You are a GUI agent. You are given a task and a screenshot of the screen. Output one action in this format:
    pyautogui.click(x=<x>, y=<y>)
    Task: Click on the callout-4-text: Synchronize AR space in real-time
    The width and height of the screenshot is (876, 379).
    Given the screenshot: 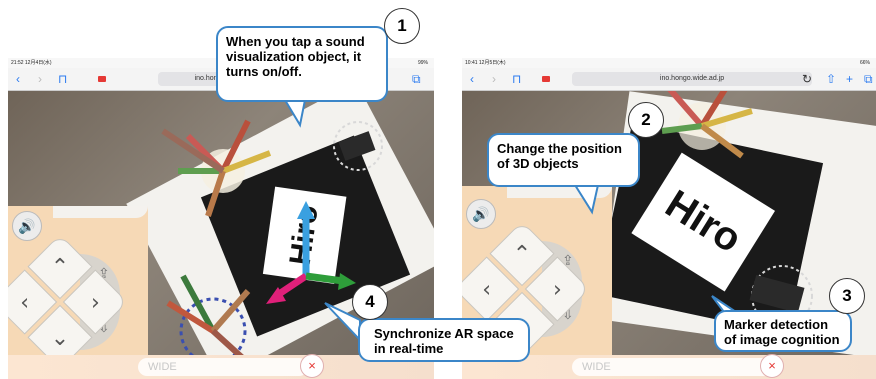 What is the action you would take?
    pyautogui.click(x=444, y=341)
    